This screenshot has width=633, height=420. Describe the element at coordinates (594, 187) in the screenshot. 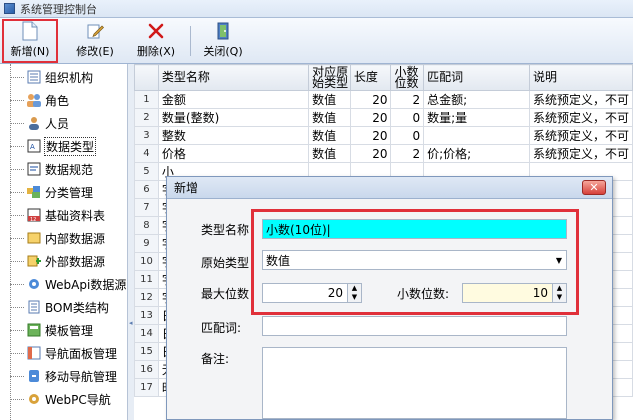

I see `dialog-close-button: ✕` at that location.